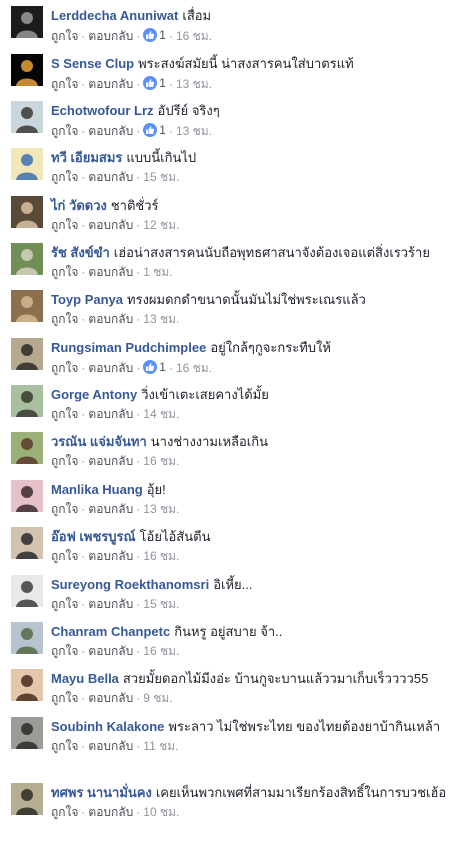 Image resolution: width=471 pixels, height=848 pixels. What do you see at coordinates (256, 489) in the screenshot?
I see `comment-line: Manlika Huang อุ้ย!` at bounding box center [256, 489].